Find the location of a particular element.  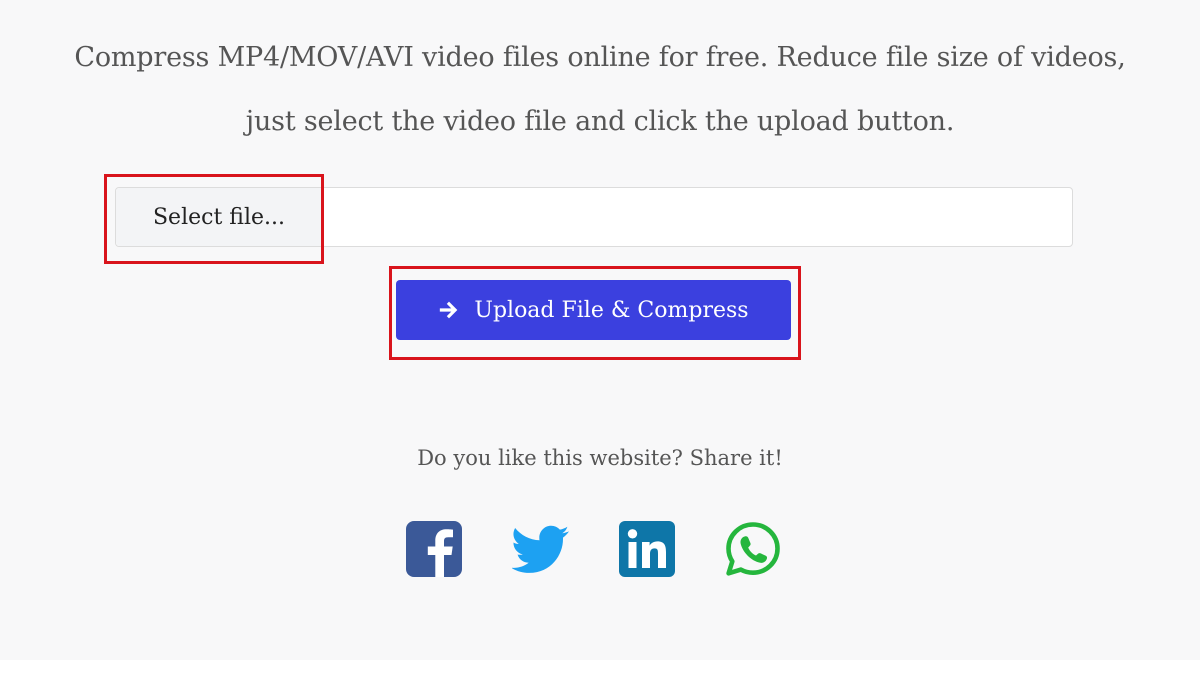

share-prompt: Do you like this website? Share it! is located at coordinates (600, 458).